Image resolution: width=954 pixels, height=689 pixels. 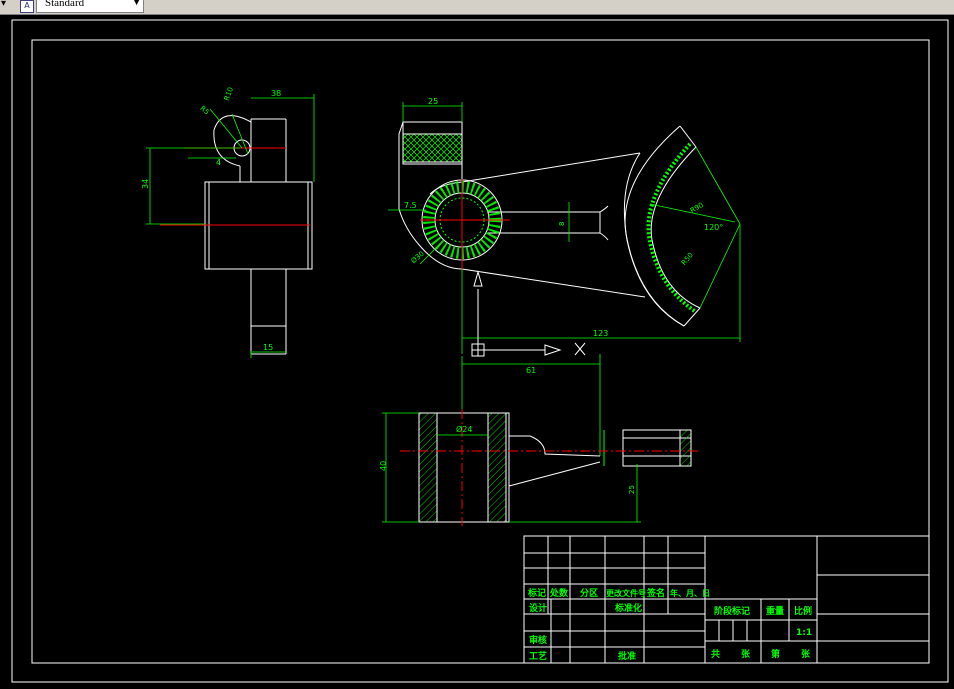 I want to click on dim-r10: R10, so click(x=229, y=94).